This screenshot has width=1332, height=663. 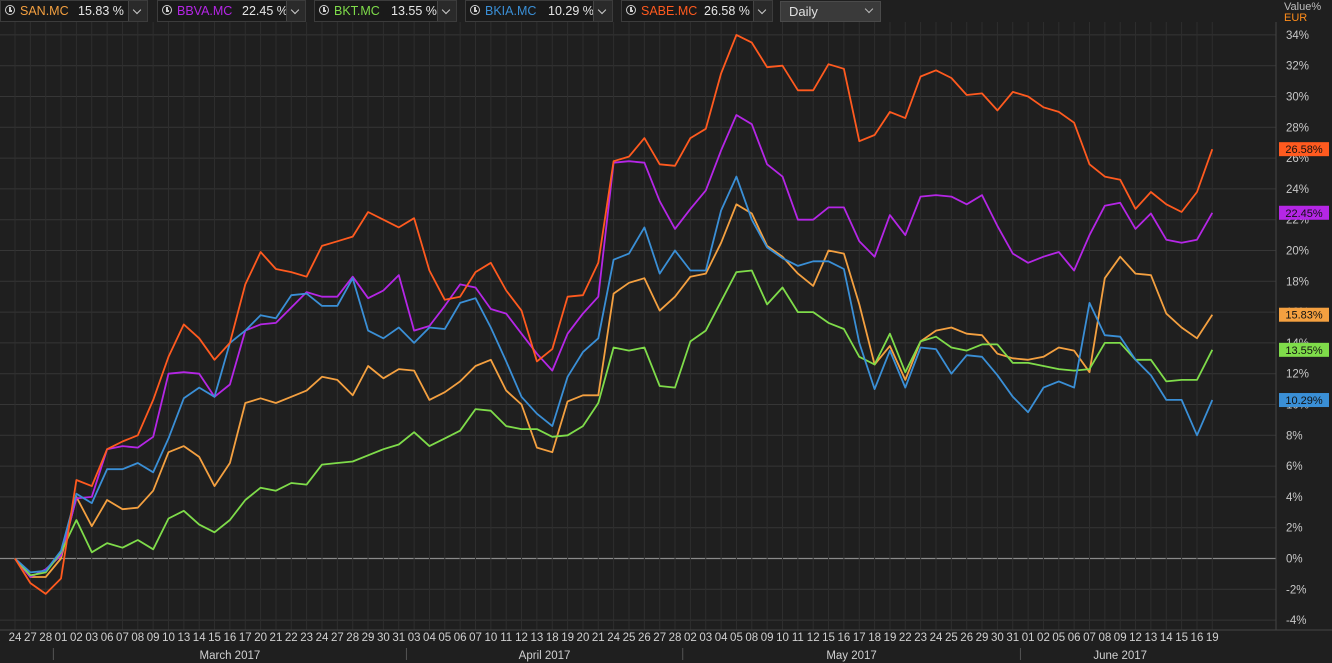 What do you see at coordinates (1304, 351) in the screenshot?
I see `last-value-label: 13.55%` at bounding box center [1304, 351].